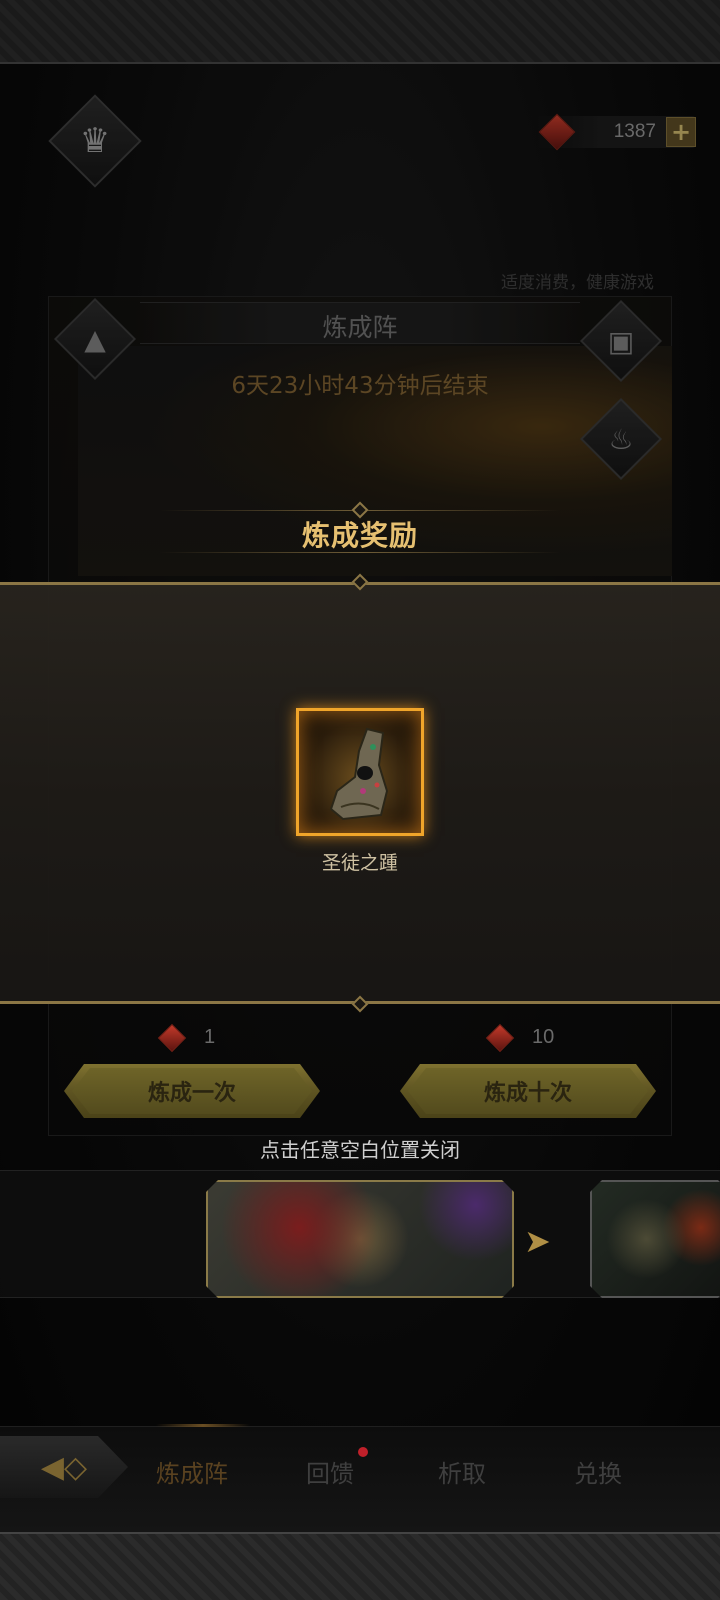 This screenshot has height=1600, width=720. What do you see at coordinates (359, 863) in the screenshot?
I see `reward-item-name: 圣徒之踵` at bounding box center [359, 863].